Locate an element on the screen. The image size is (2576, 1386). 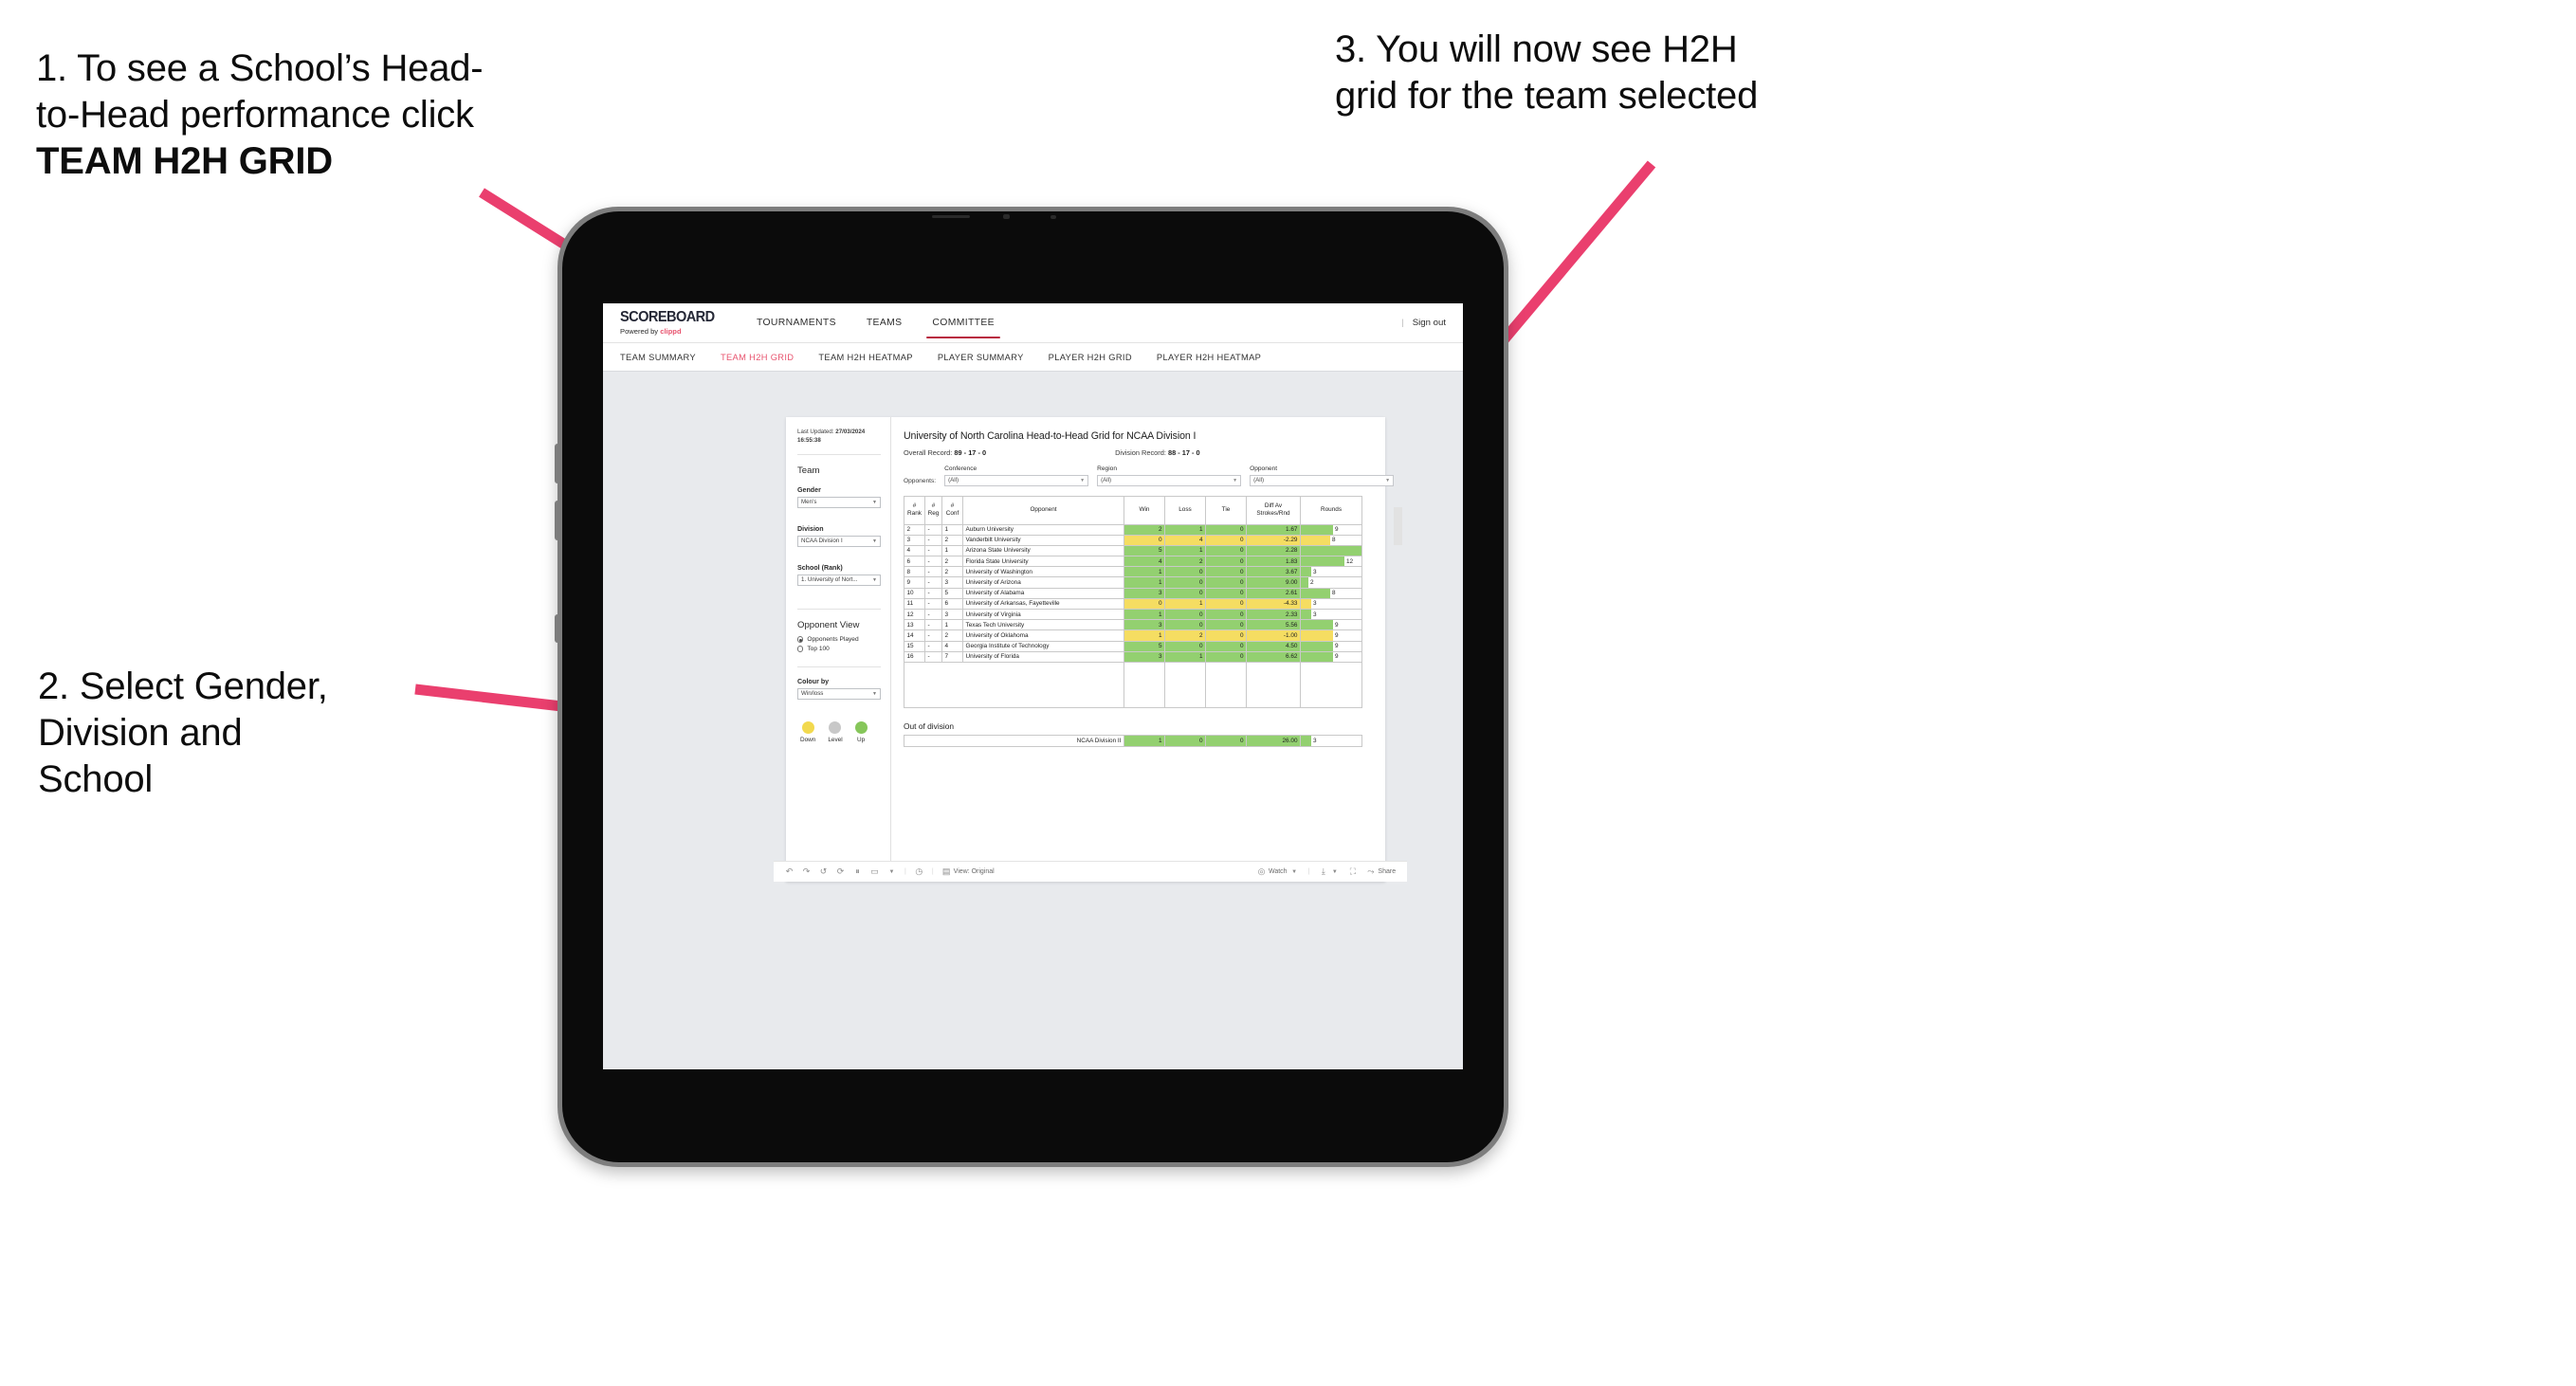
table-cell: Auburn University is located at coordinates (1043, 529).